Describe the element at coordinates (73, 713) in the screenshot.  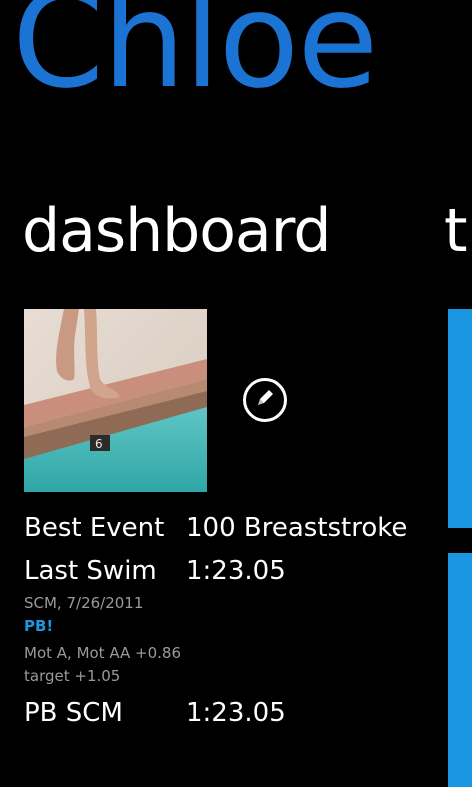
I see `pb-label: PB SCM` at that location.